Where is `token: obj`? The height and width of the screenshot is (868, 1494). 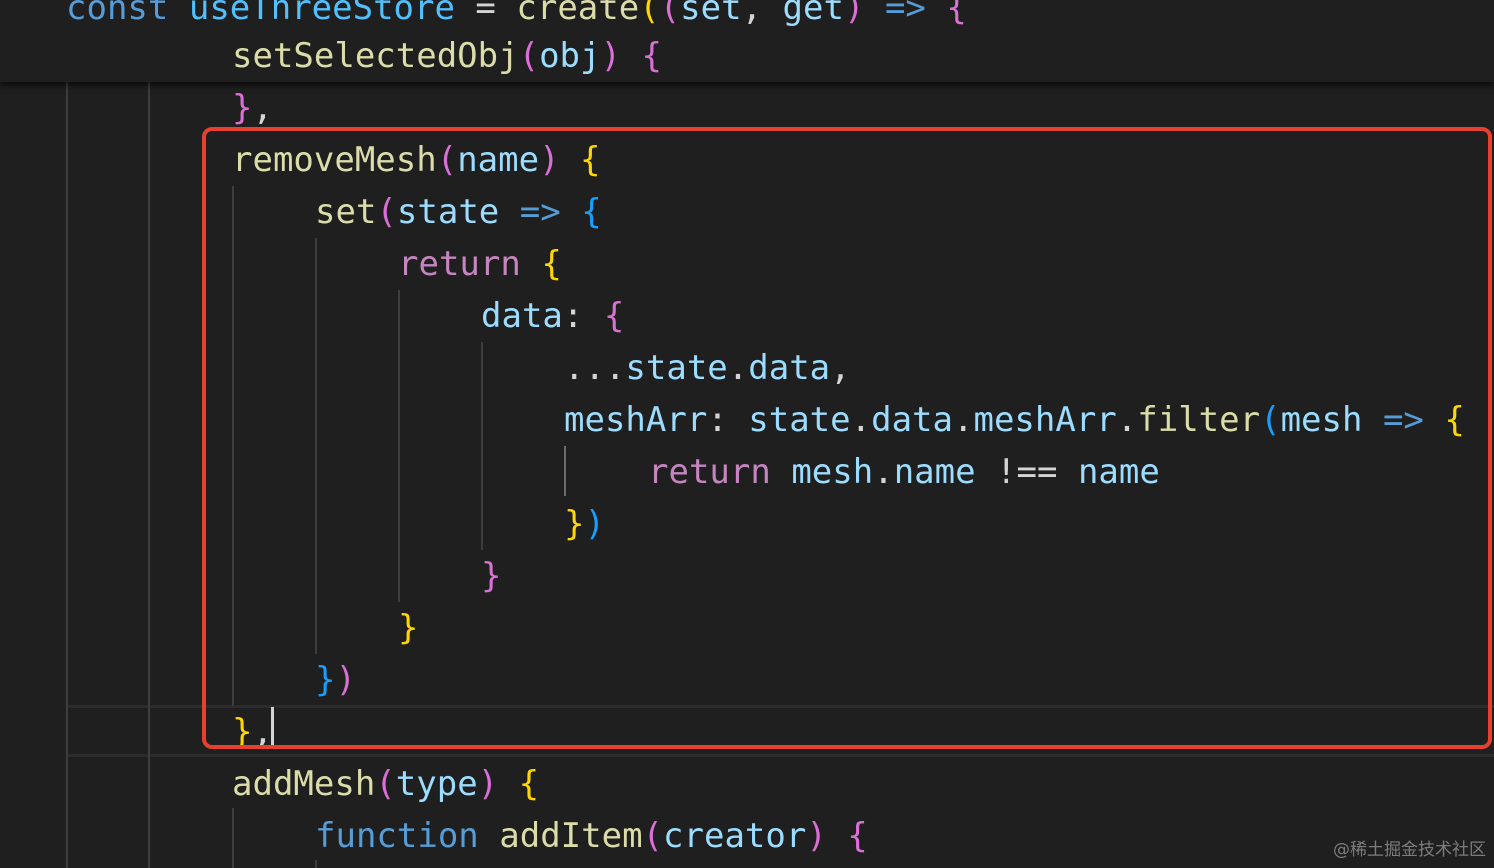 token: obj is located at coordinates (570, 56).